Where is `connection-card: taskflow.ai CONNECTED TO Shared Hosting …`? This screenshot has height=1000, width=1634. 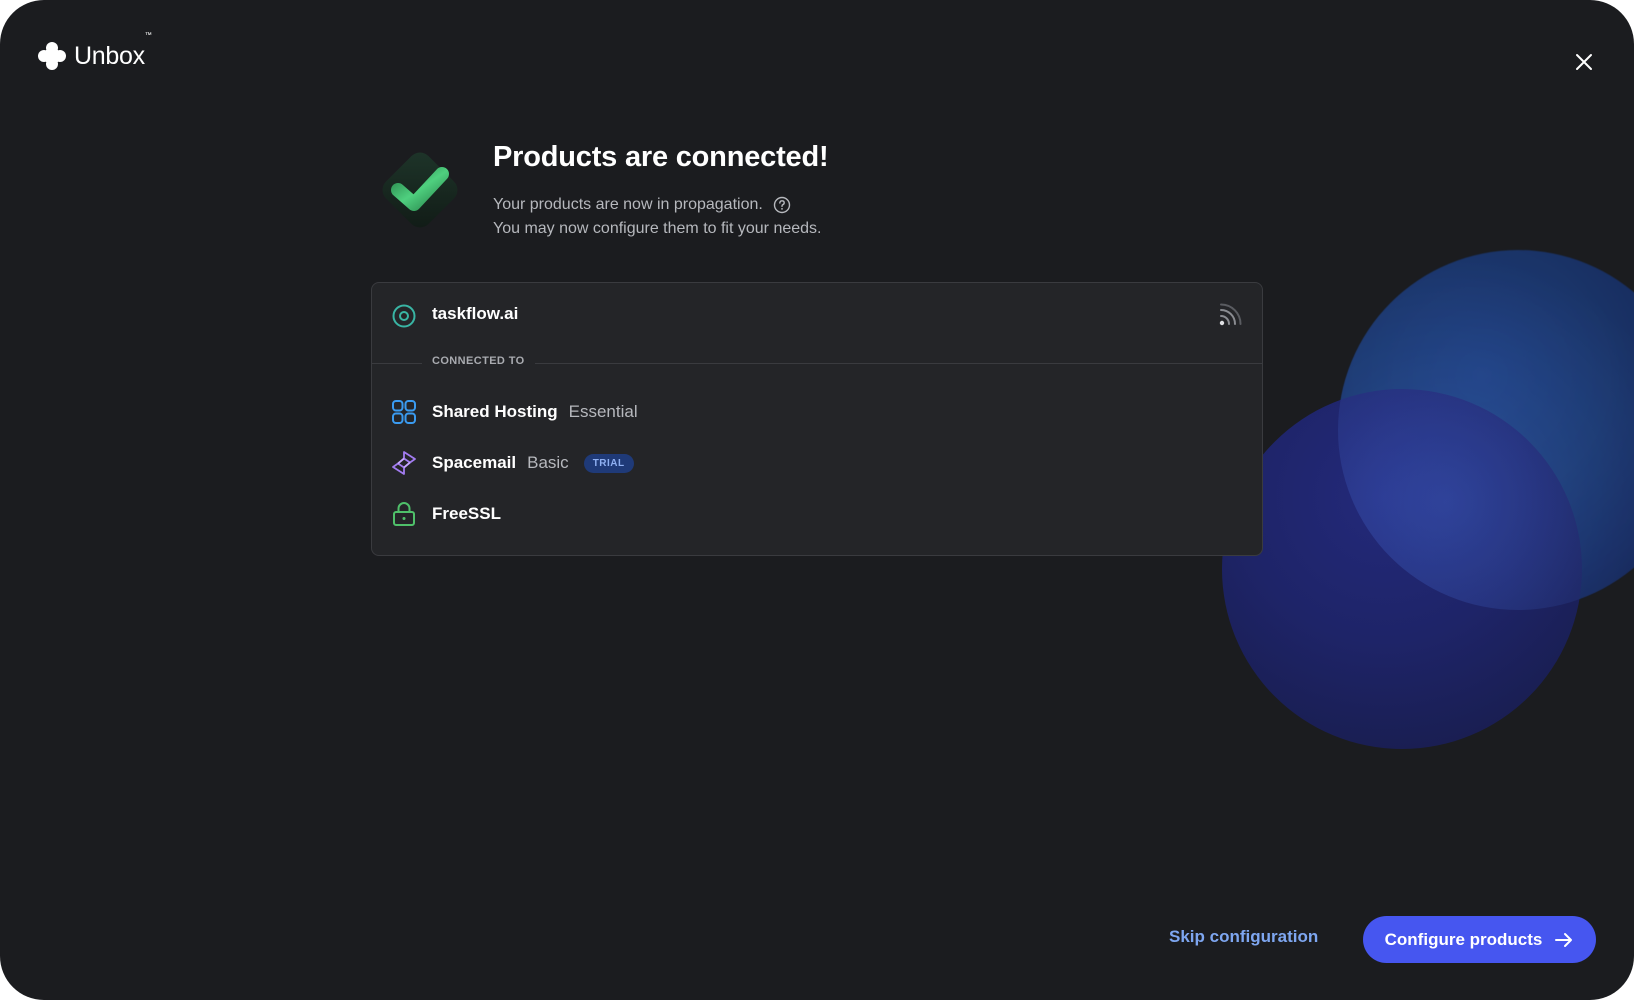
connection-card: taskflow.ai CONNECTED TO Shared Hosting … is located at coordinates (817, 419).